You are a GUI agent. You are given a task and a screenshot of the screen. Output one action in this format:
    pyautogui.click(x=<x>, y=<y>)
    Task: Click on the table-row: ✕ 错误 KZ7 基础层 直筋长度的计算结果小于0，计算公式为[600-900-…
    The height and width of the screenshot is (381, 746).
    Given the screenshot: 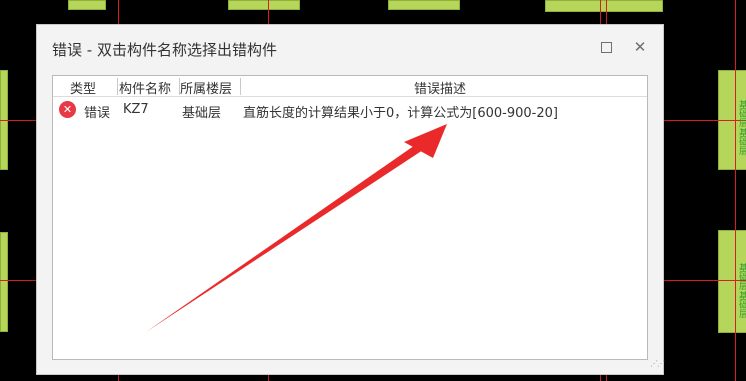 What is the action you would take?
    pyautogui.click(x=350, y=110)
    